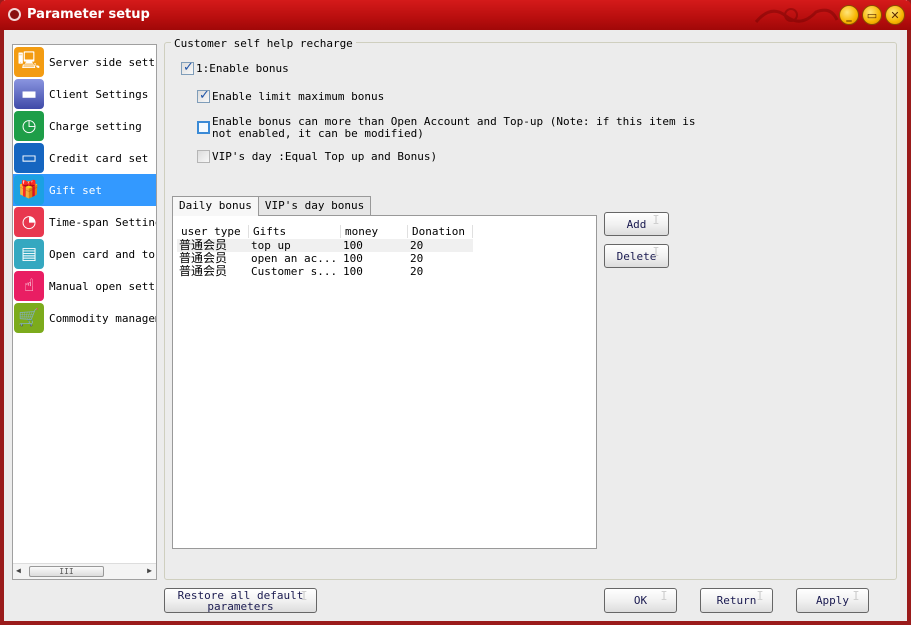 This screenshot has height=625, width=911. What do you see at coordinates (103, 222) in the screenshot?
I see `sidebar-item-label: Time-span Setting` at bounding box center [103, 222].